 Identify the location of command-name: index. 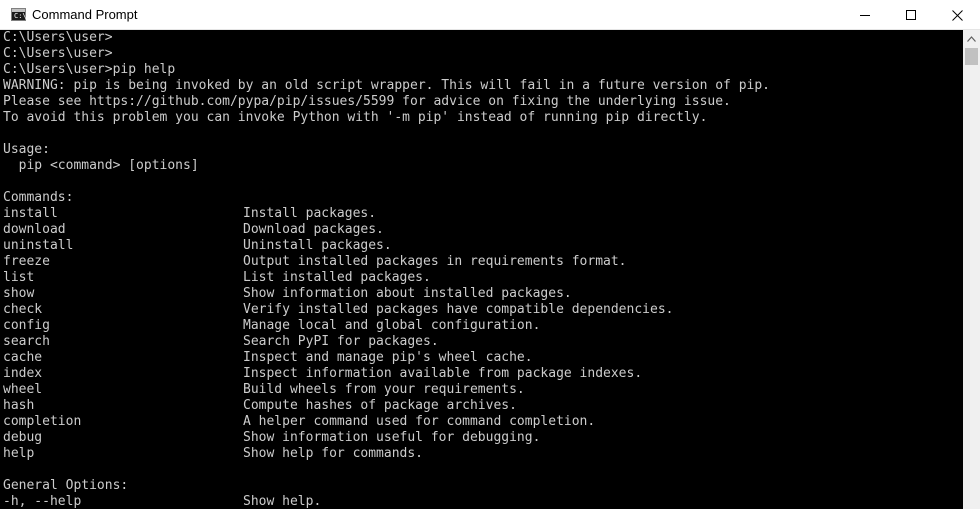
(23, 373).